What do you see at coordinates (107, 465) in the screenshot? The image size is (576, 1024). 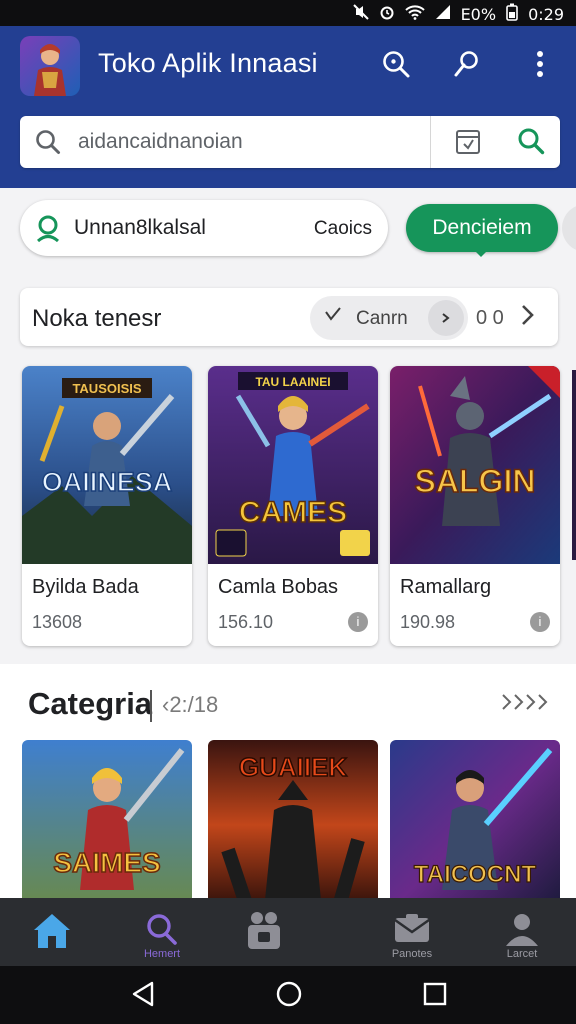 I see `game-cover-art: TAUSOISIS OAIINESA` at bounding box center [107, 465].